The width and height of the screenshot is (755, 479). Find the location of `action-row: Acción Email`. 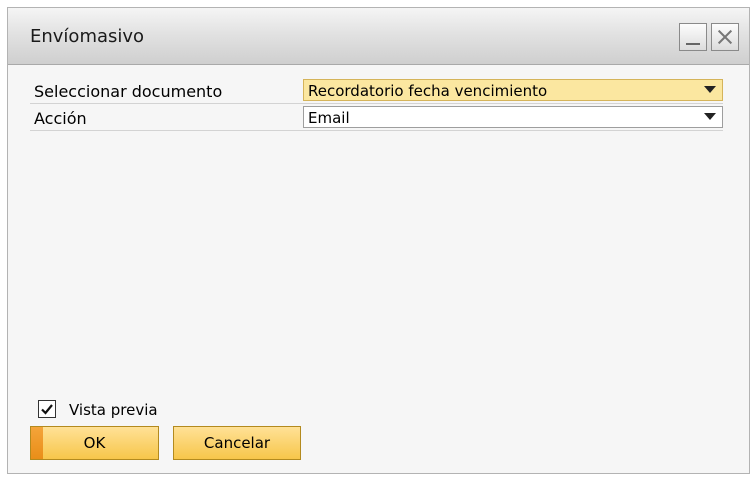

action-row: Acción Email is located at coordinates (376, 118).